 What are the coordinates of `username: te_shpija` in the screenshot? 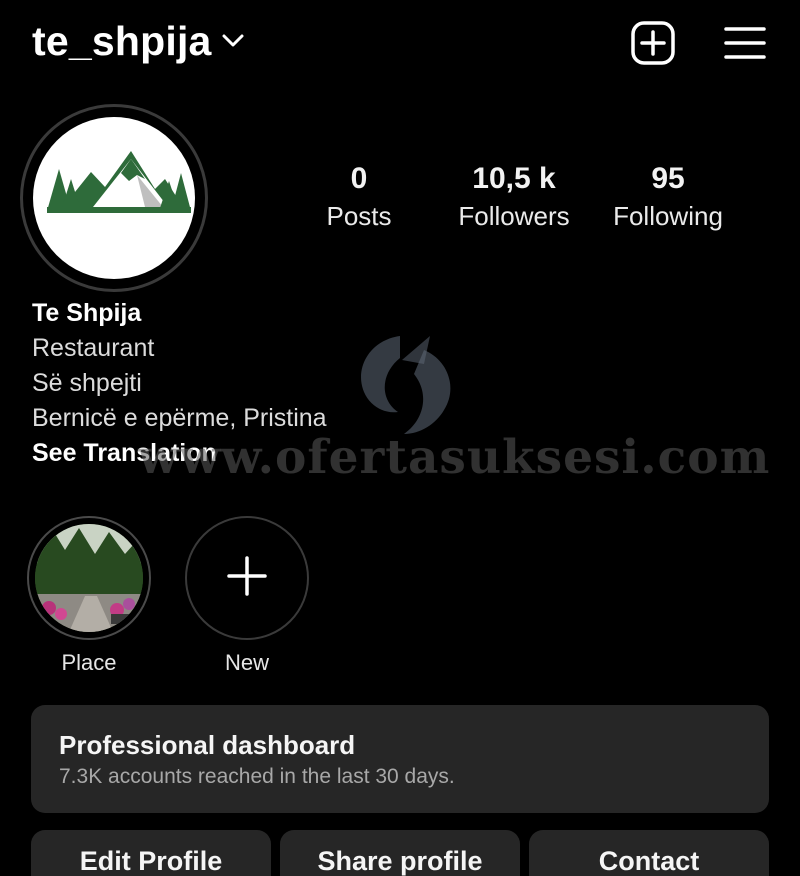 It's located at (122, 41).